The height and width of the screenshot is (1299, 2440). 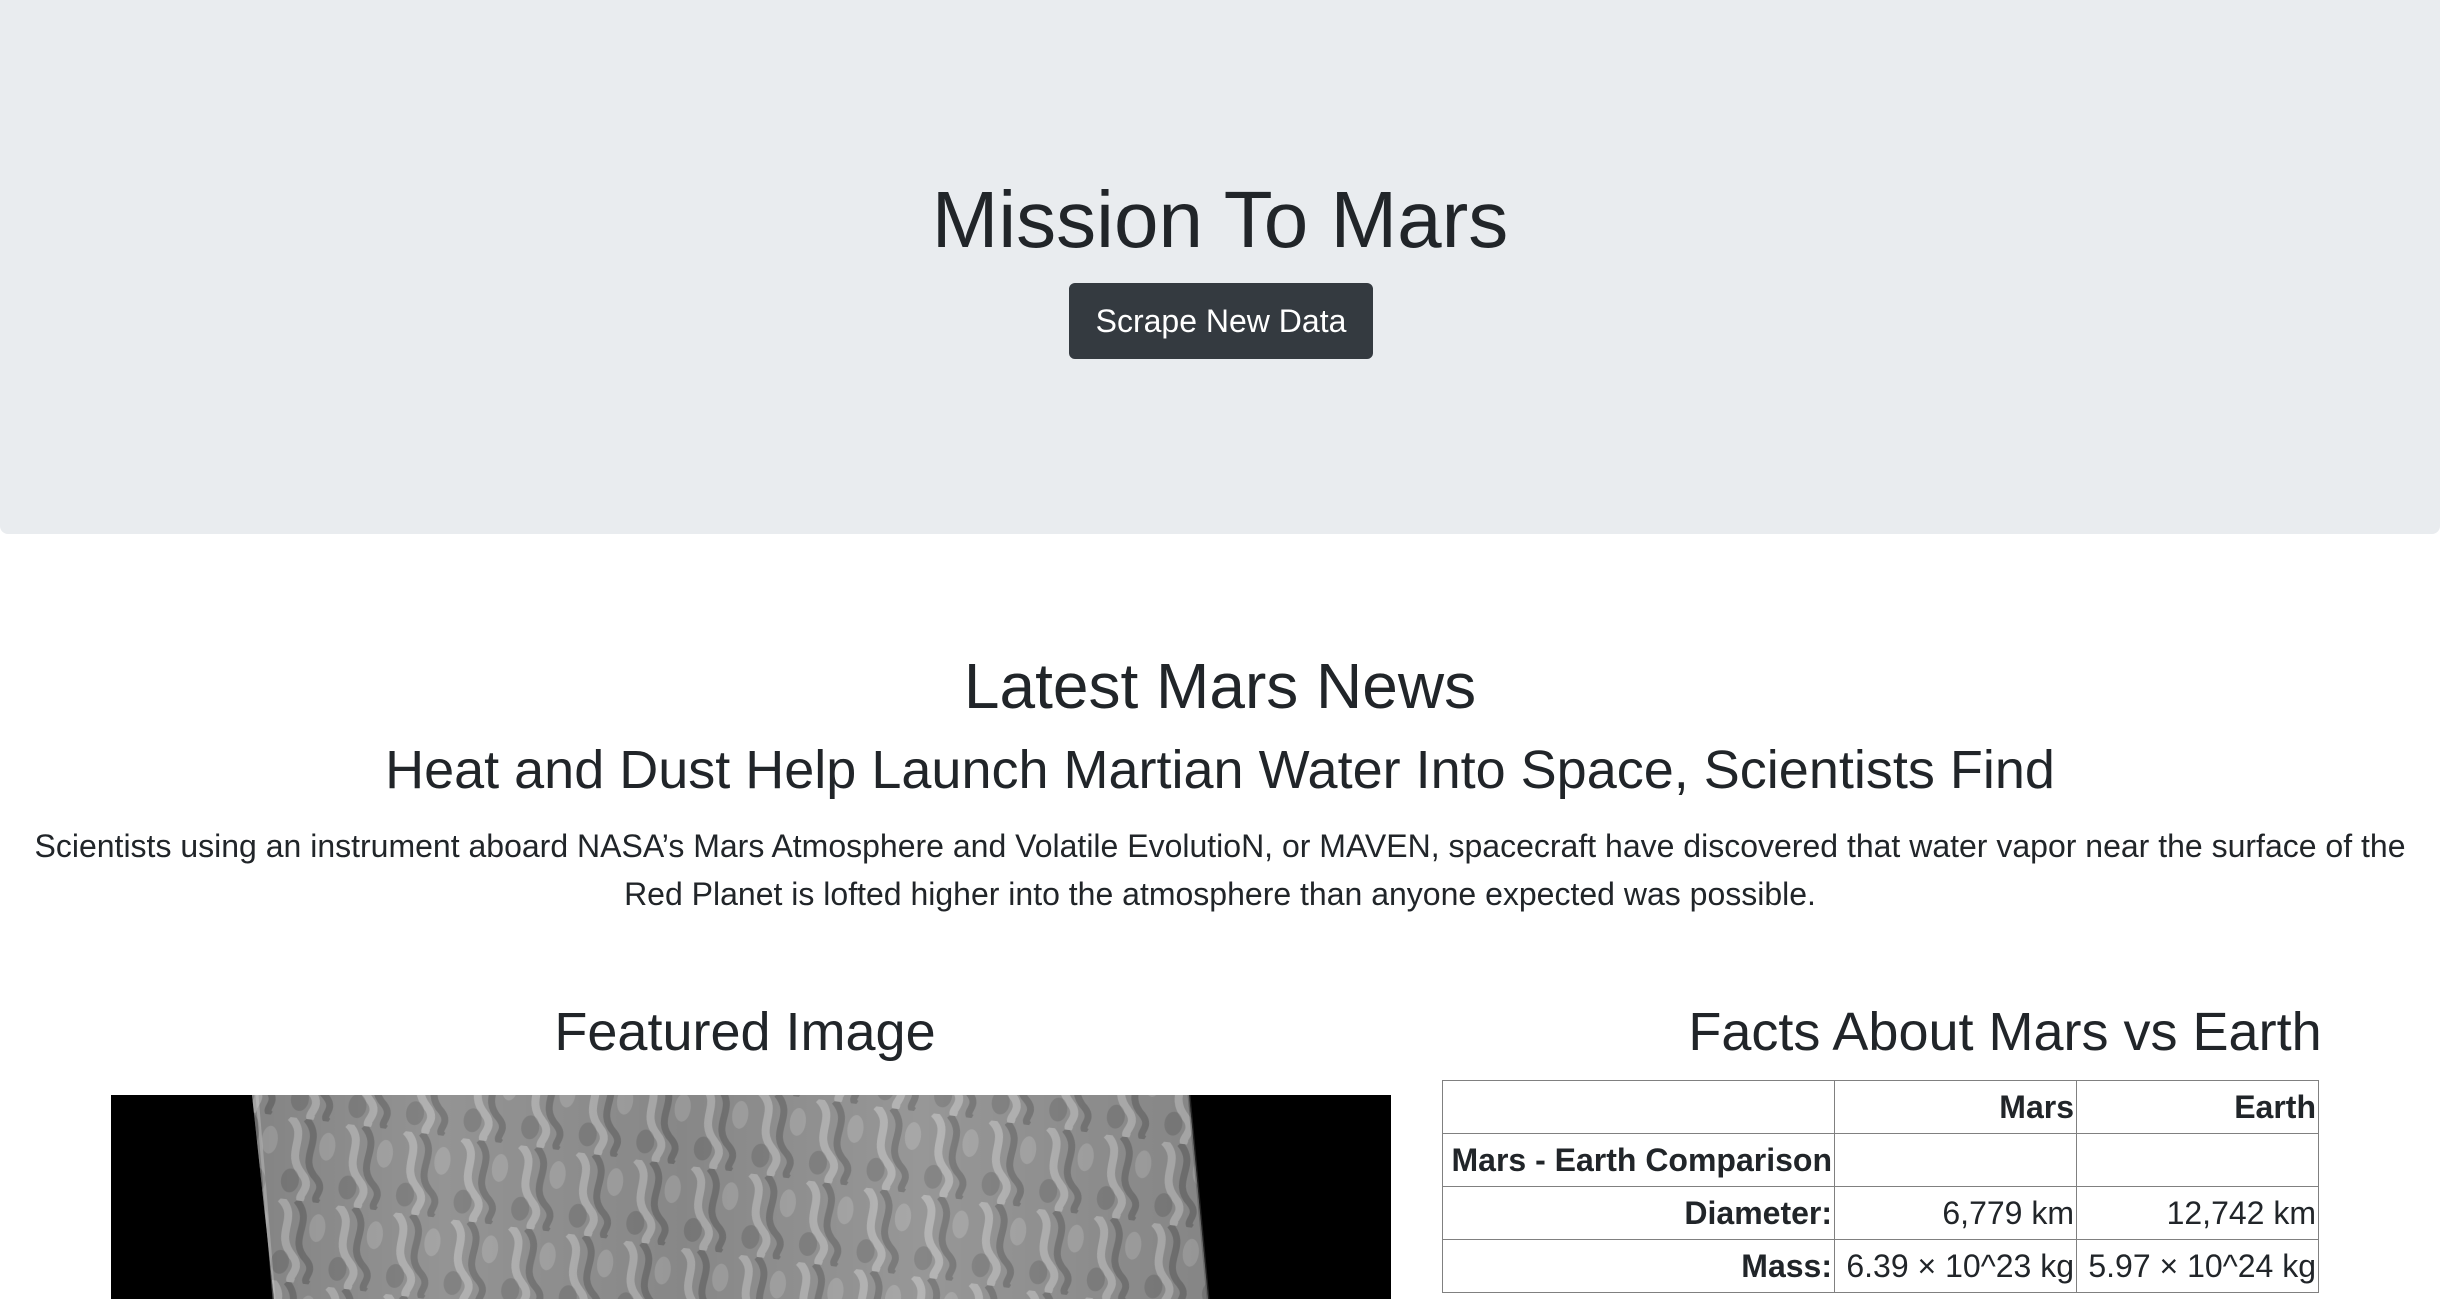 What do you see at coordinates (1638, 1107) in the screenshot?
I see `table-header-empty` at bounding box center [1638, 1107].